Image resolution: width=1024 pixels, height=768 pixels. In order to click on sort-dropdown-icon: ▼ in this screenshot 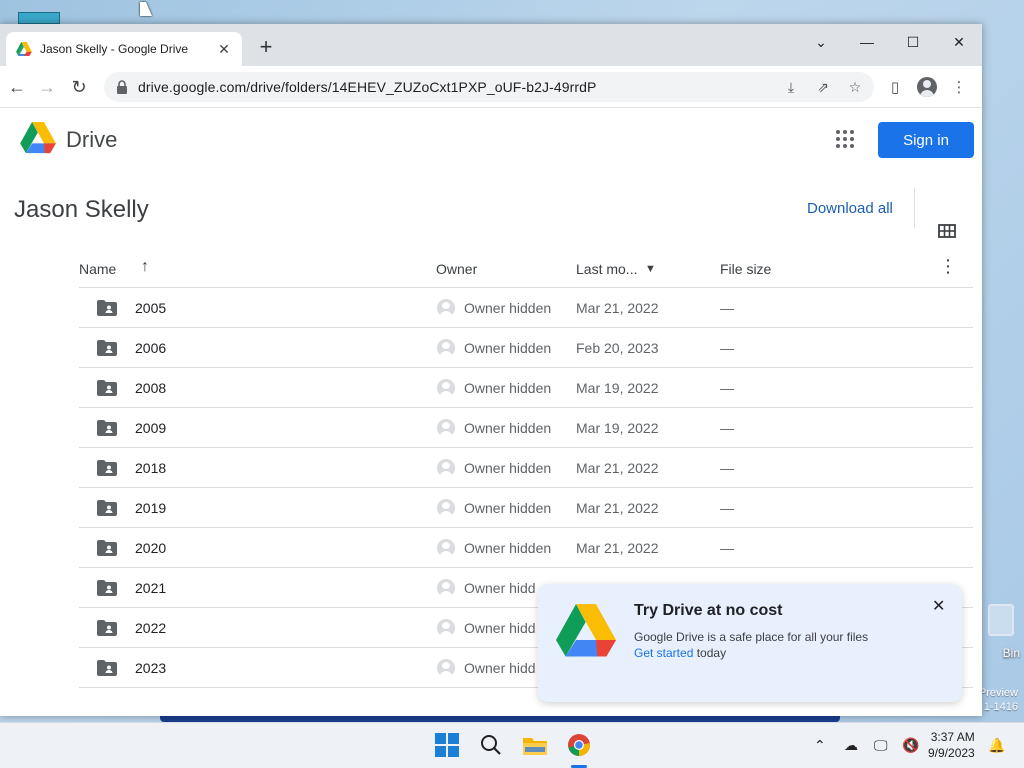, I will do `click(650, 269)`.